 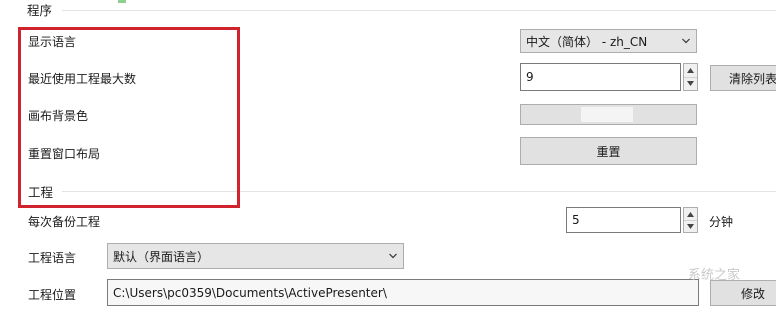 I want to click on change-location-button: 修改, so click(x=743, y=293).